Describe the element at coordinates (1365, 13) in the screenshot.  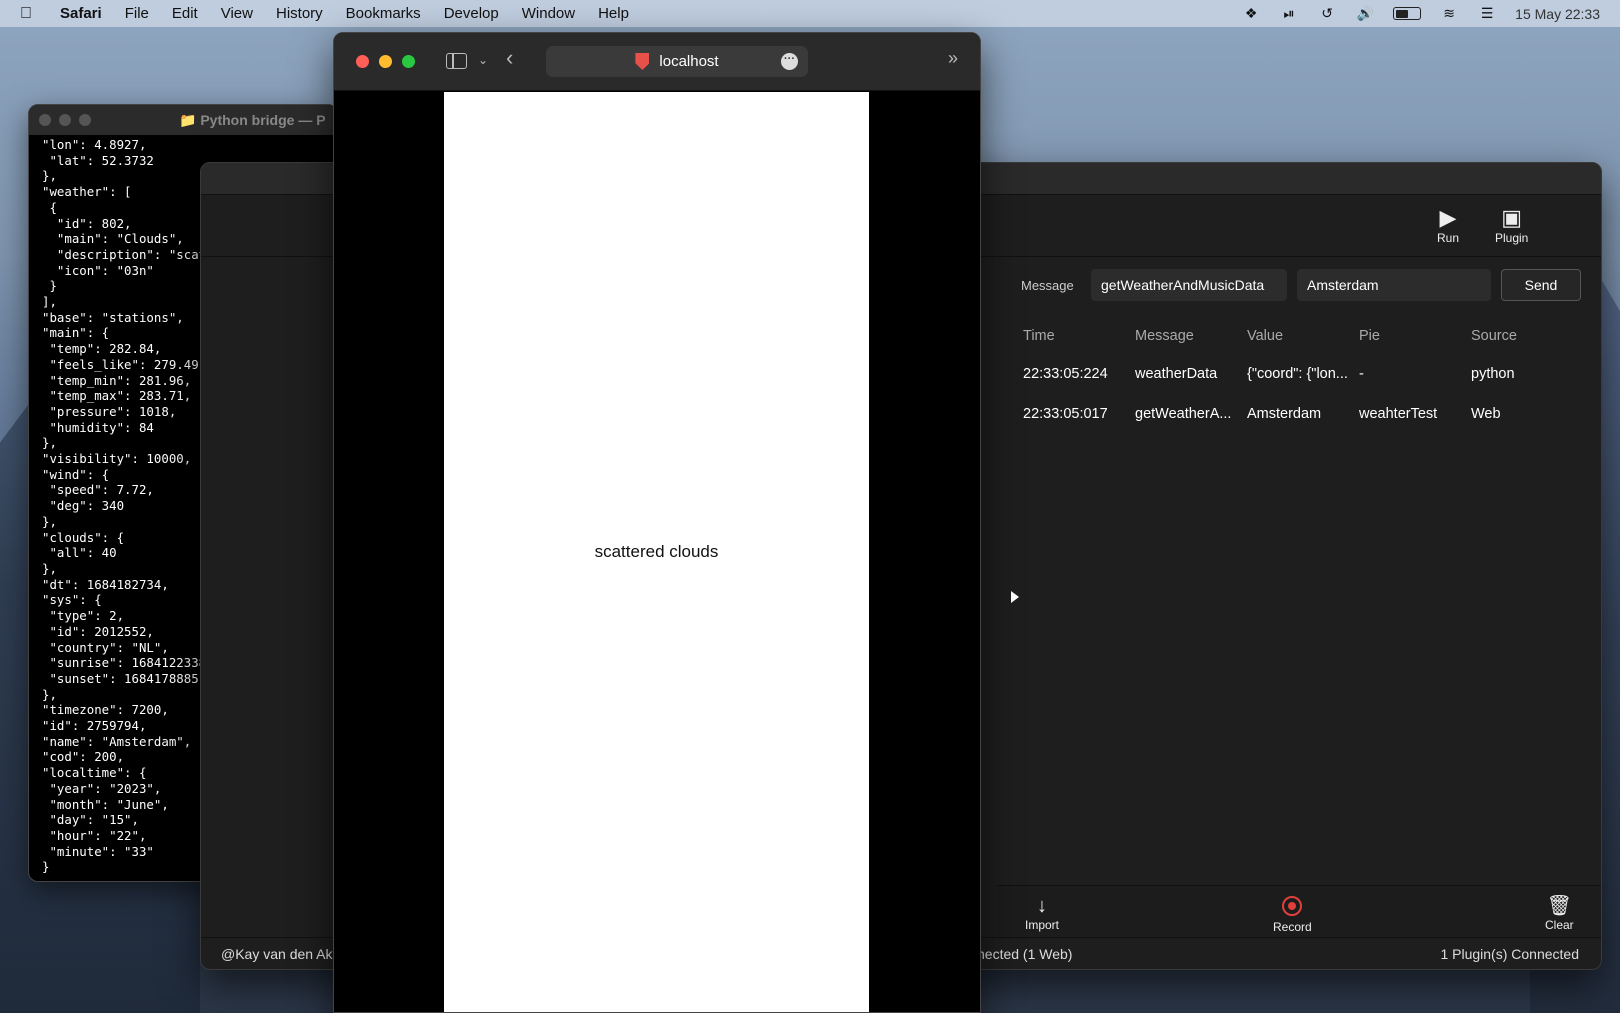
I see `volume-icon: 🔊` at that location.